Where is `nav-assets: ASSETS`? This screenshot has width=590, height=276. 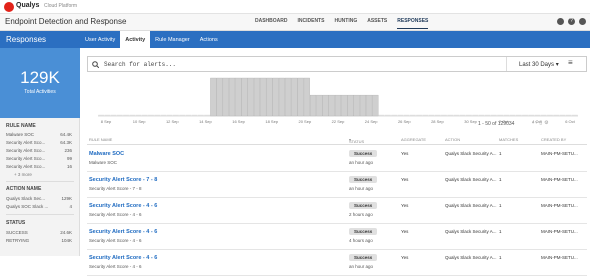
nav-assets: ASSETS is located at coordinates (377, 23).